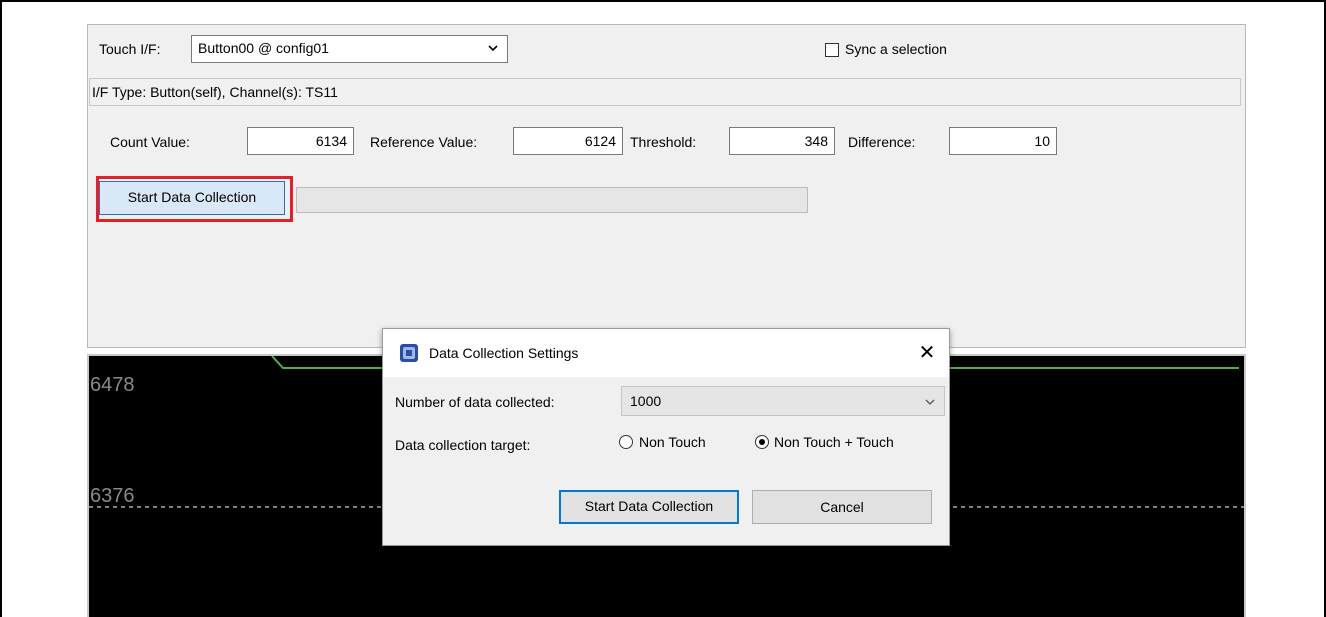  I want to click on sync-selection-checkbox, so click(832, 50).